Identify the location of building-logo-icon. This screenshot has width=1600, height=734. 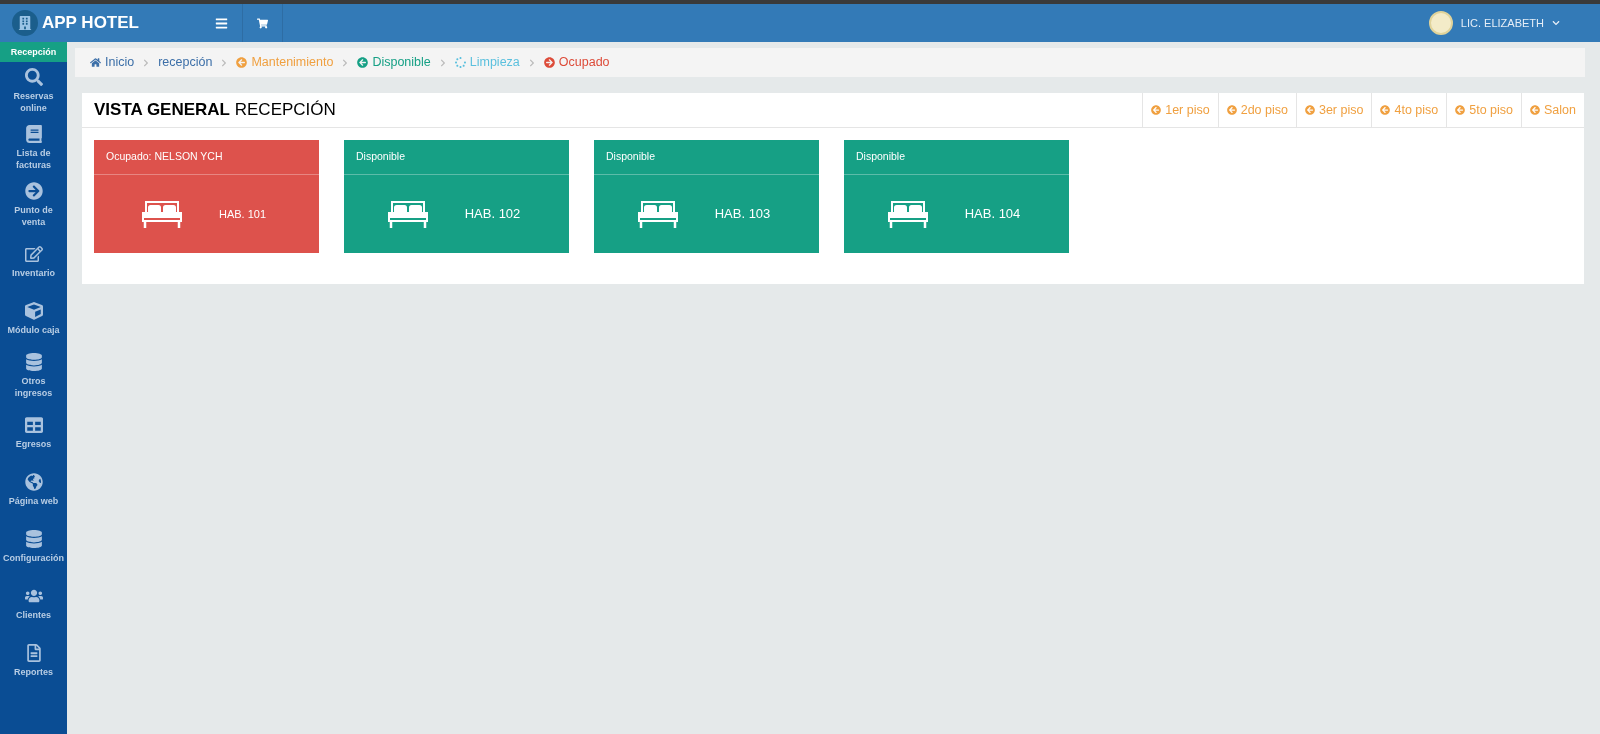
(25, 23).